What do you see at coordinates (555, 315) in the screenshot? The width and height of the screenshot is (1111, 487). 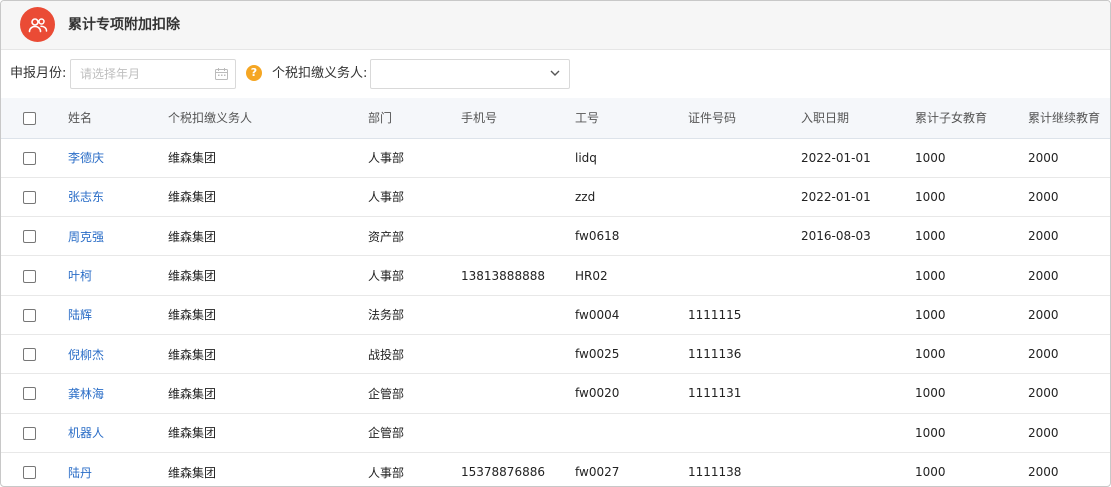 I see `table-row: 陆辉 维森集团 法务部 fw0004 1111115 1000 2000` at bounding box center [555, 315].